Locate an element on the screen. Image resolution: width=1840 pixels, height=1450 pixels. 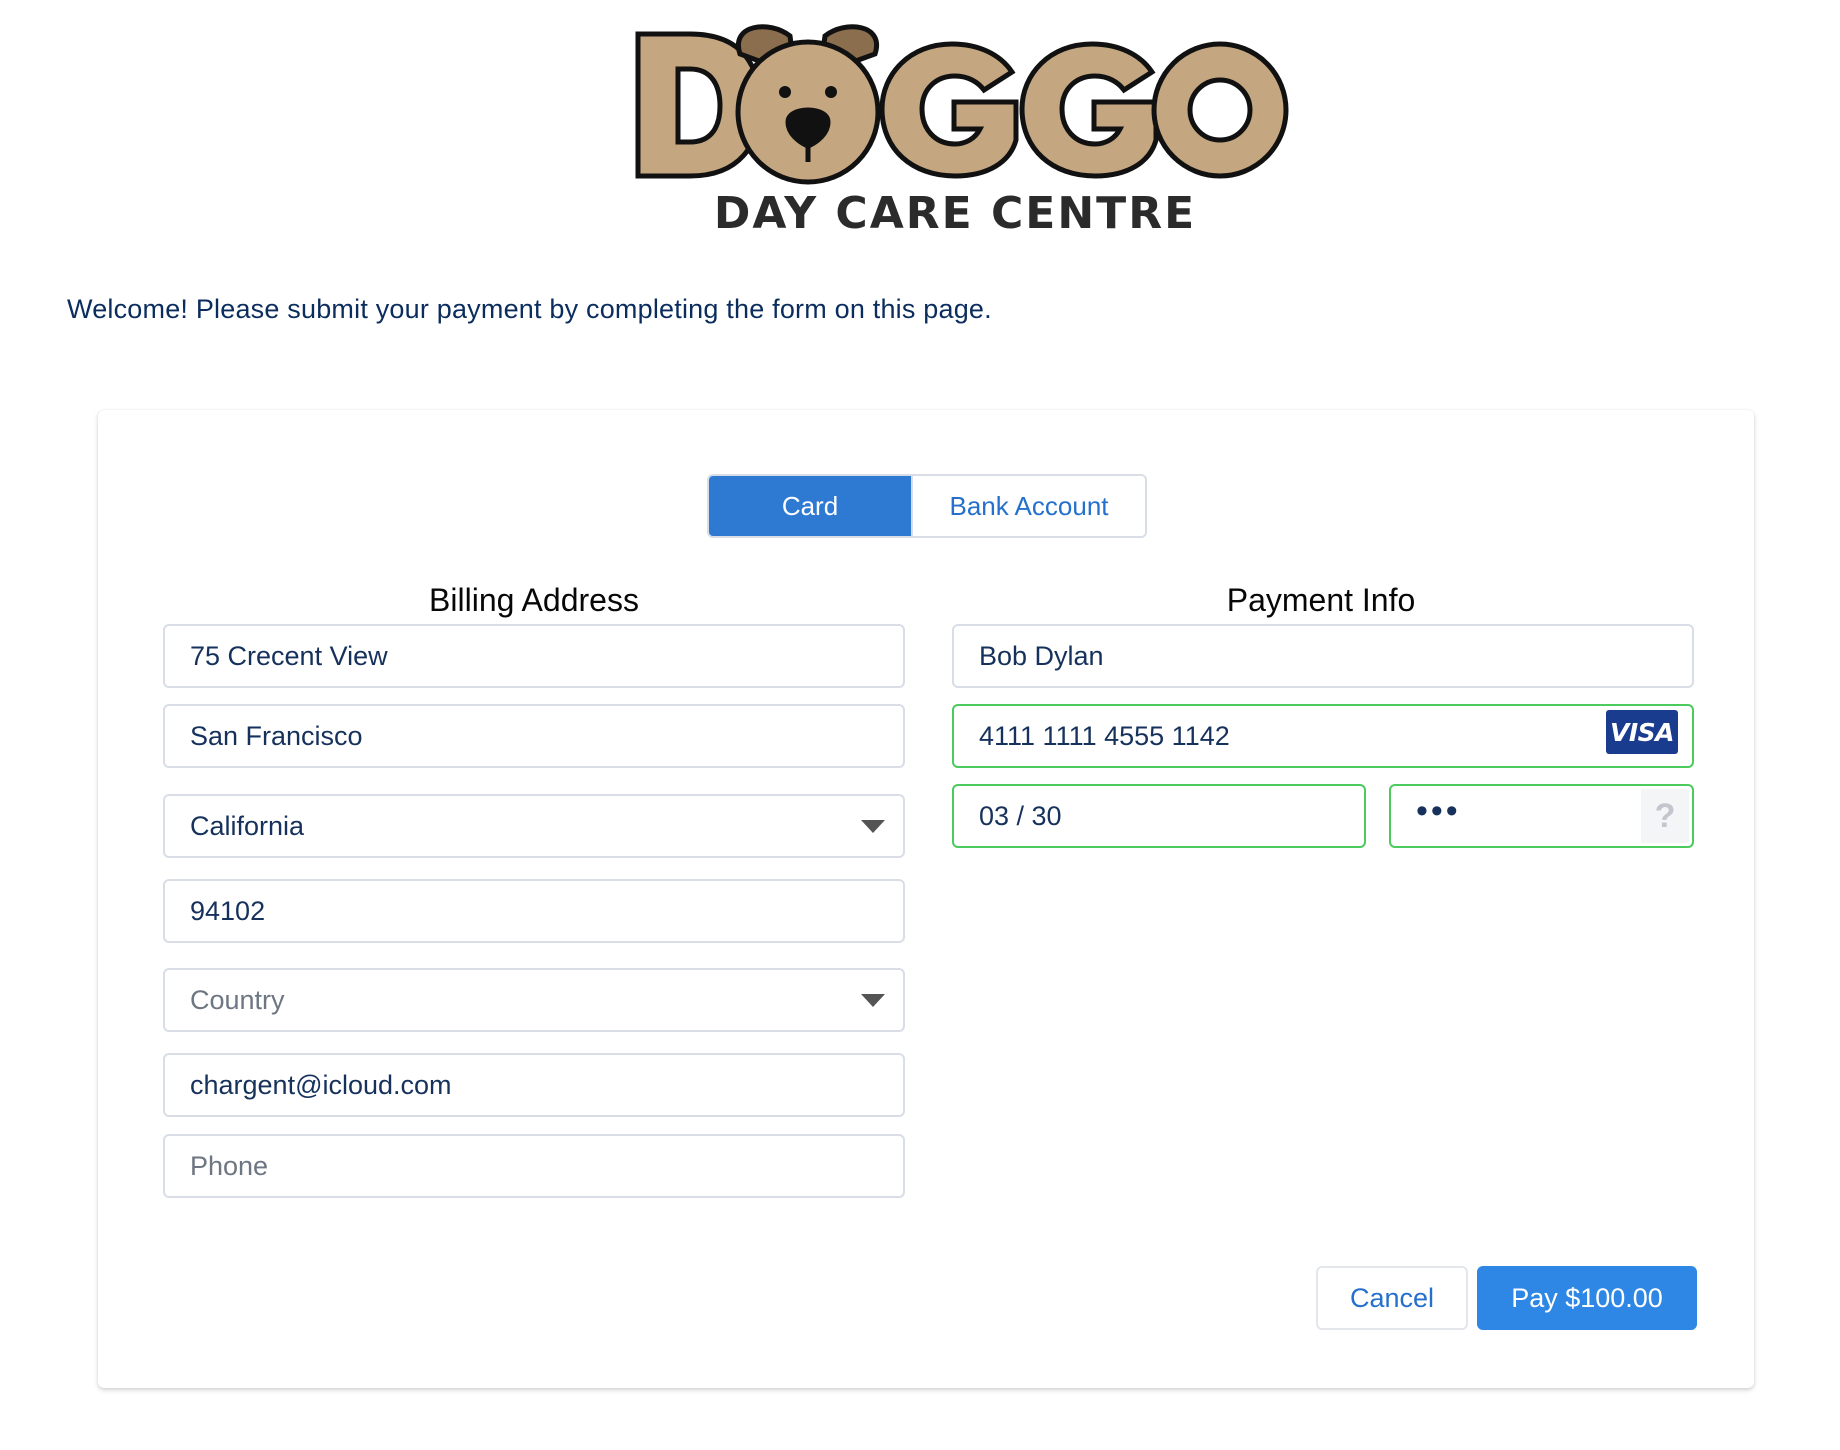
street-value: 75 Crecent View is located at coordinates (289, 655).